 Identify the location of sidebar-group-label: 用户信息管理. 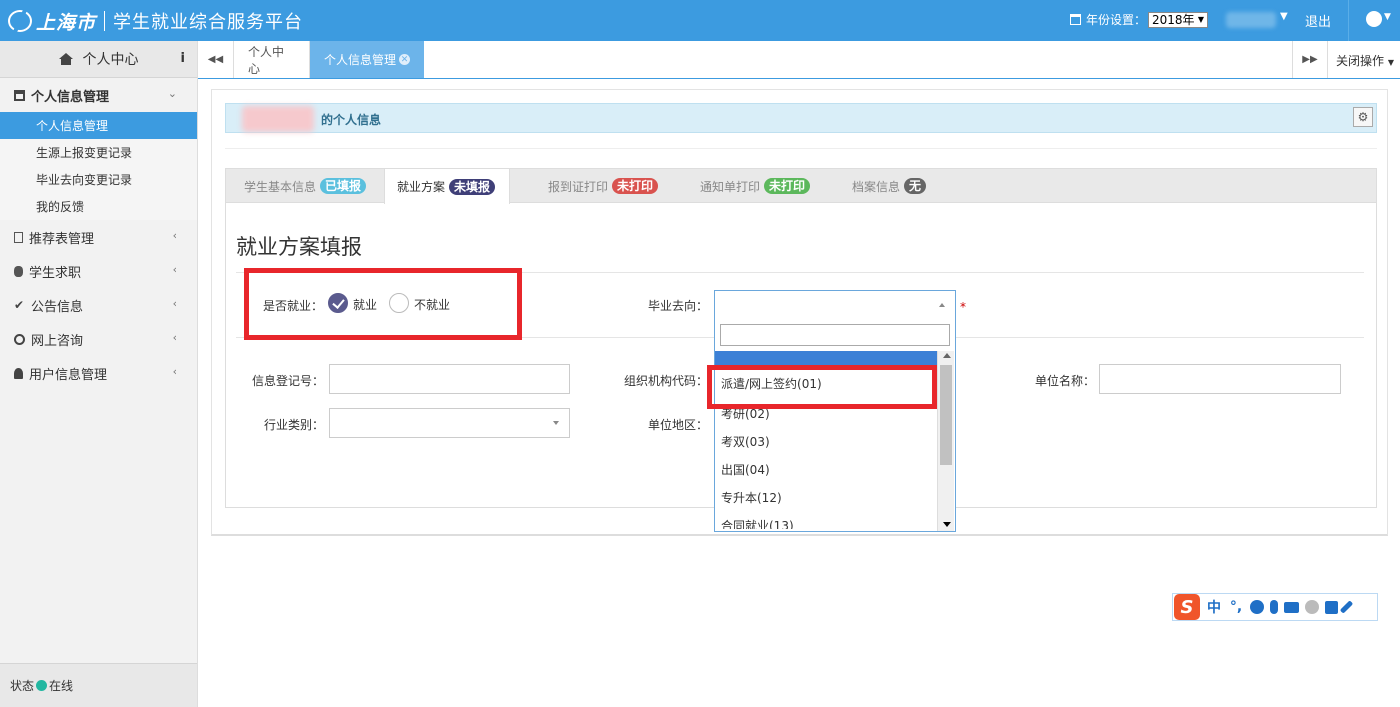
(68, 375).